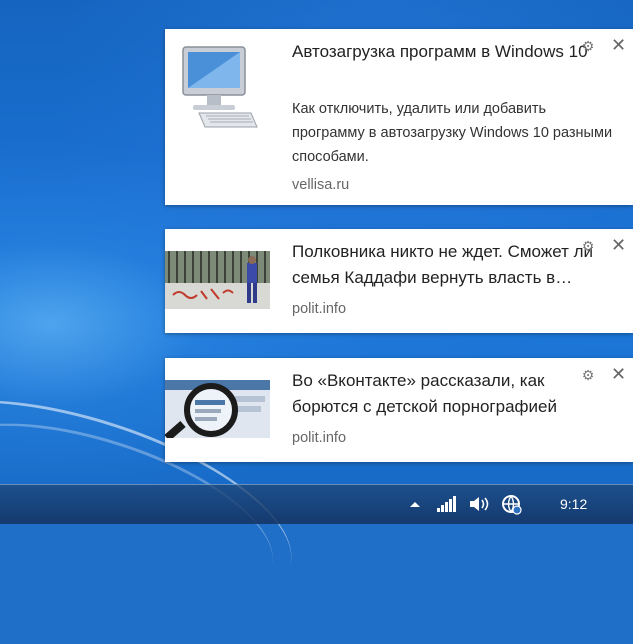 The height and width of the screenshot is (644, 633). I want to click on clock: 9:12, so click(573, 504).